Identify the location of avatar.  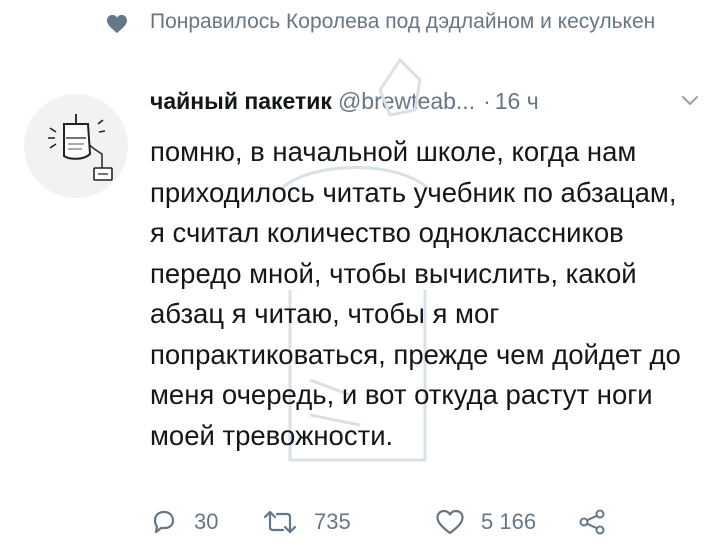
(76, 146).